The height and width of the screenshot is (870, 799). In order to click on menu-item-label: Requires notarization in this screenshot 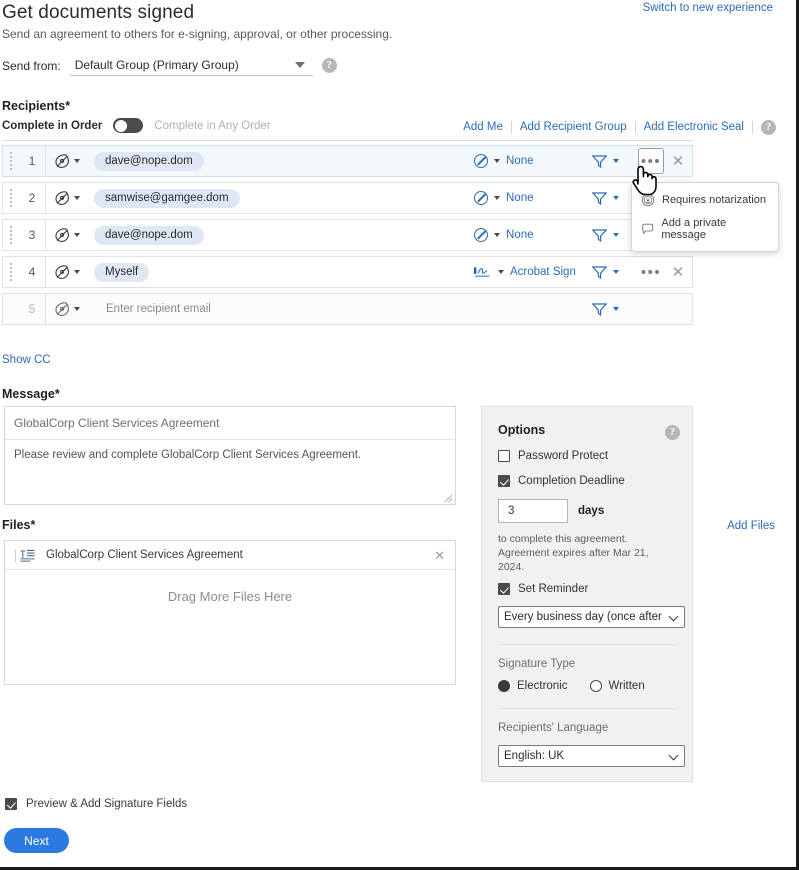, I will do `click(714, 200)`.